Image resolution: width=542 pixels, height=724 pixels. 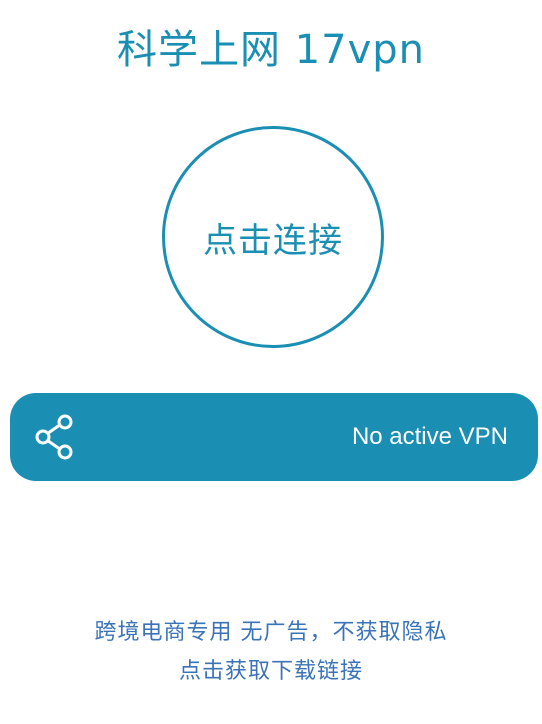 What do you see at coordinates (429, 436) in the screenshot?
I see `vpn-status-text: No active VPN` at bounding box center [429, 436].